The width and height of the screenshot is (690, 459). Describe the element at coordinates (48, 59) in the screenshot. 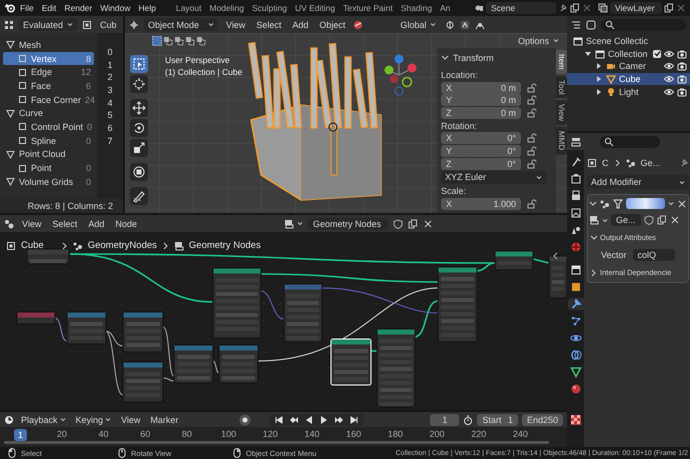

I see `list-item: Vertex 8` at that location.